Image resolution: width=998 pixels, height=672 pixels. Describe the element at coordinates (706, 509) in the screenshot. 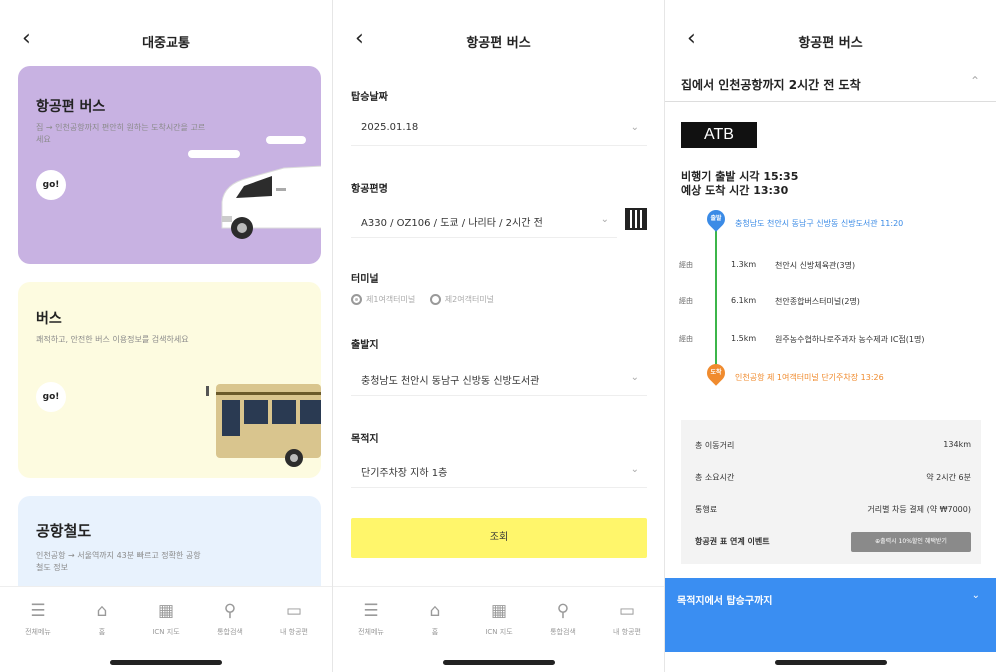

I see `info-key: 통행료` at that location.